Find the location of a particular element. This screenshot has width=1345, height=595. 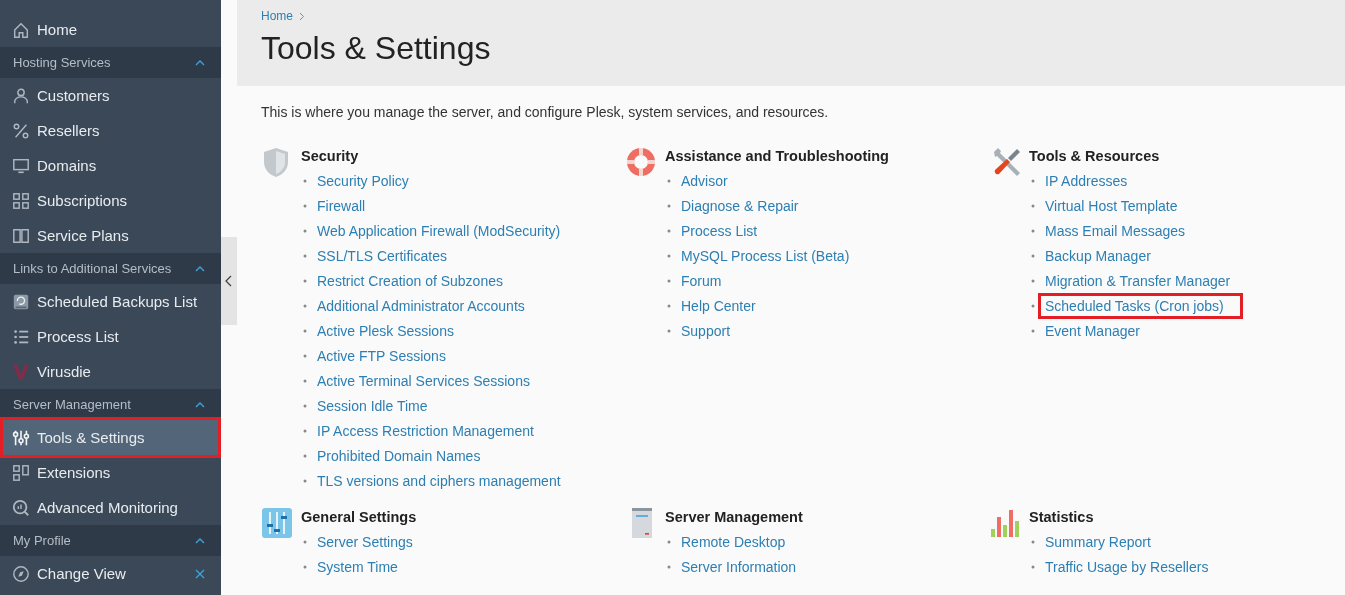

sidebar-item: Tools & Settings is located at coordinates (110, 437).